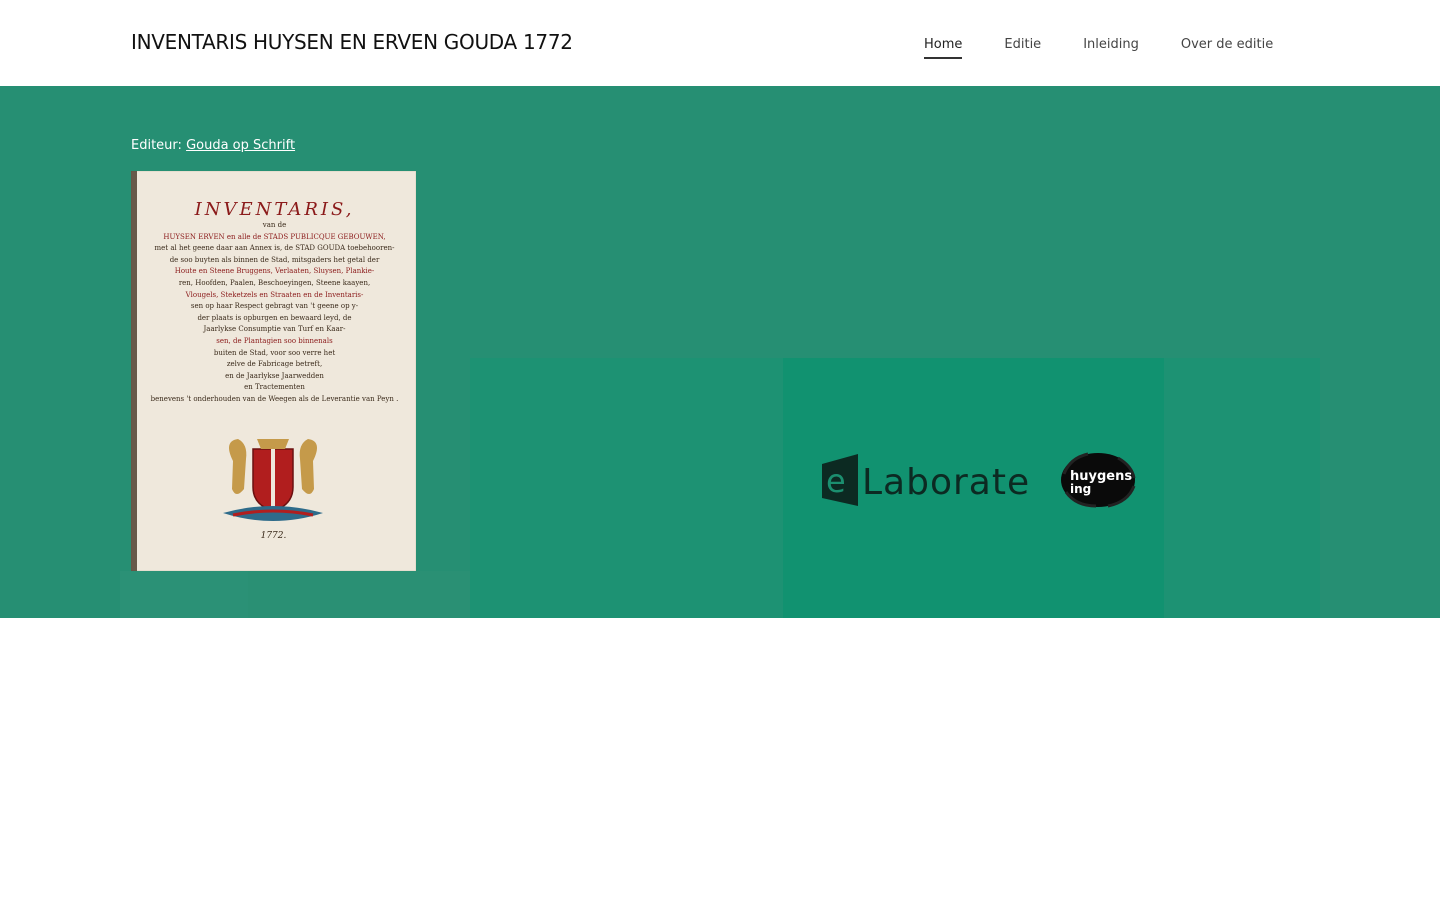  I want to click on nav-item-editie: Editie, so click(1022, 48).